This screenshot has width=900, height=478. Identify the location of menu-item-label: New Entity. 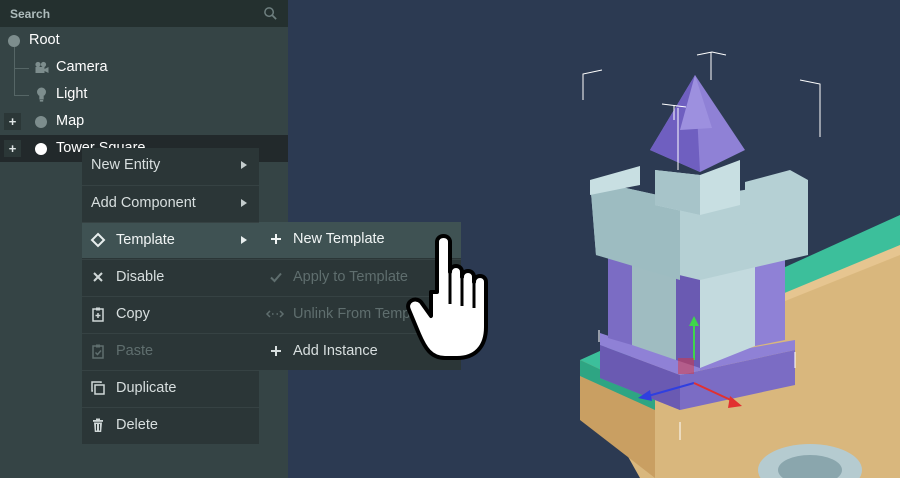
(126, 165).